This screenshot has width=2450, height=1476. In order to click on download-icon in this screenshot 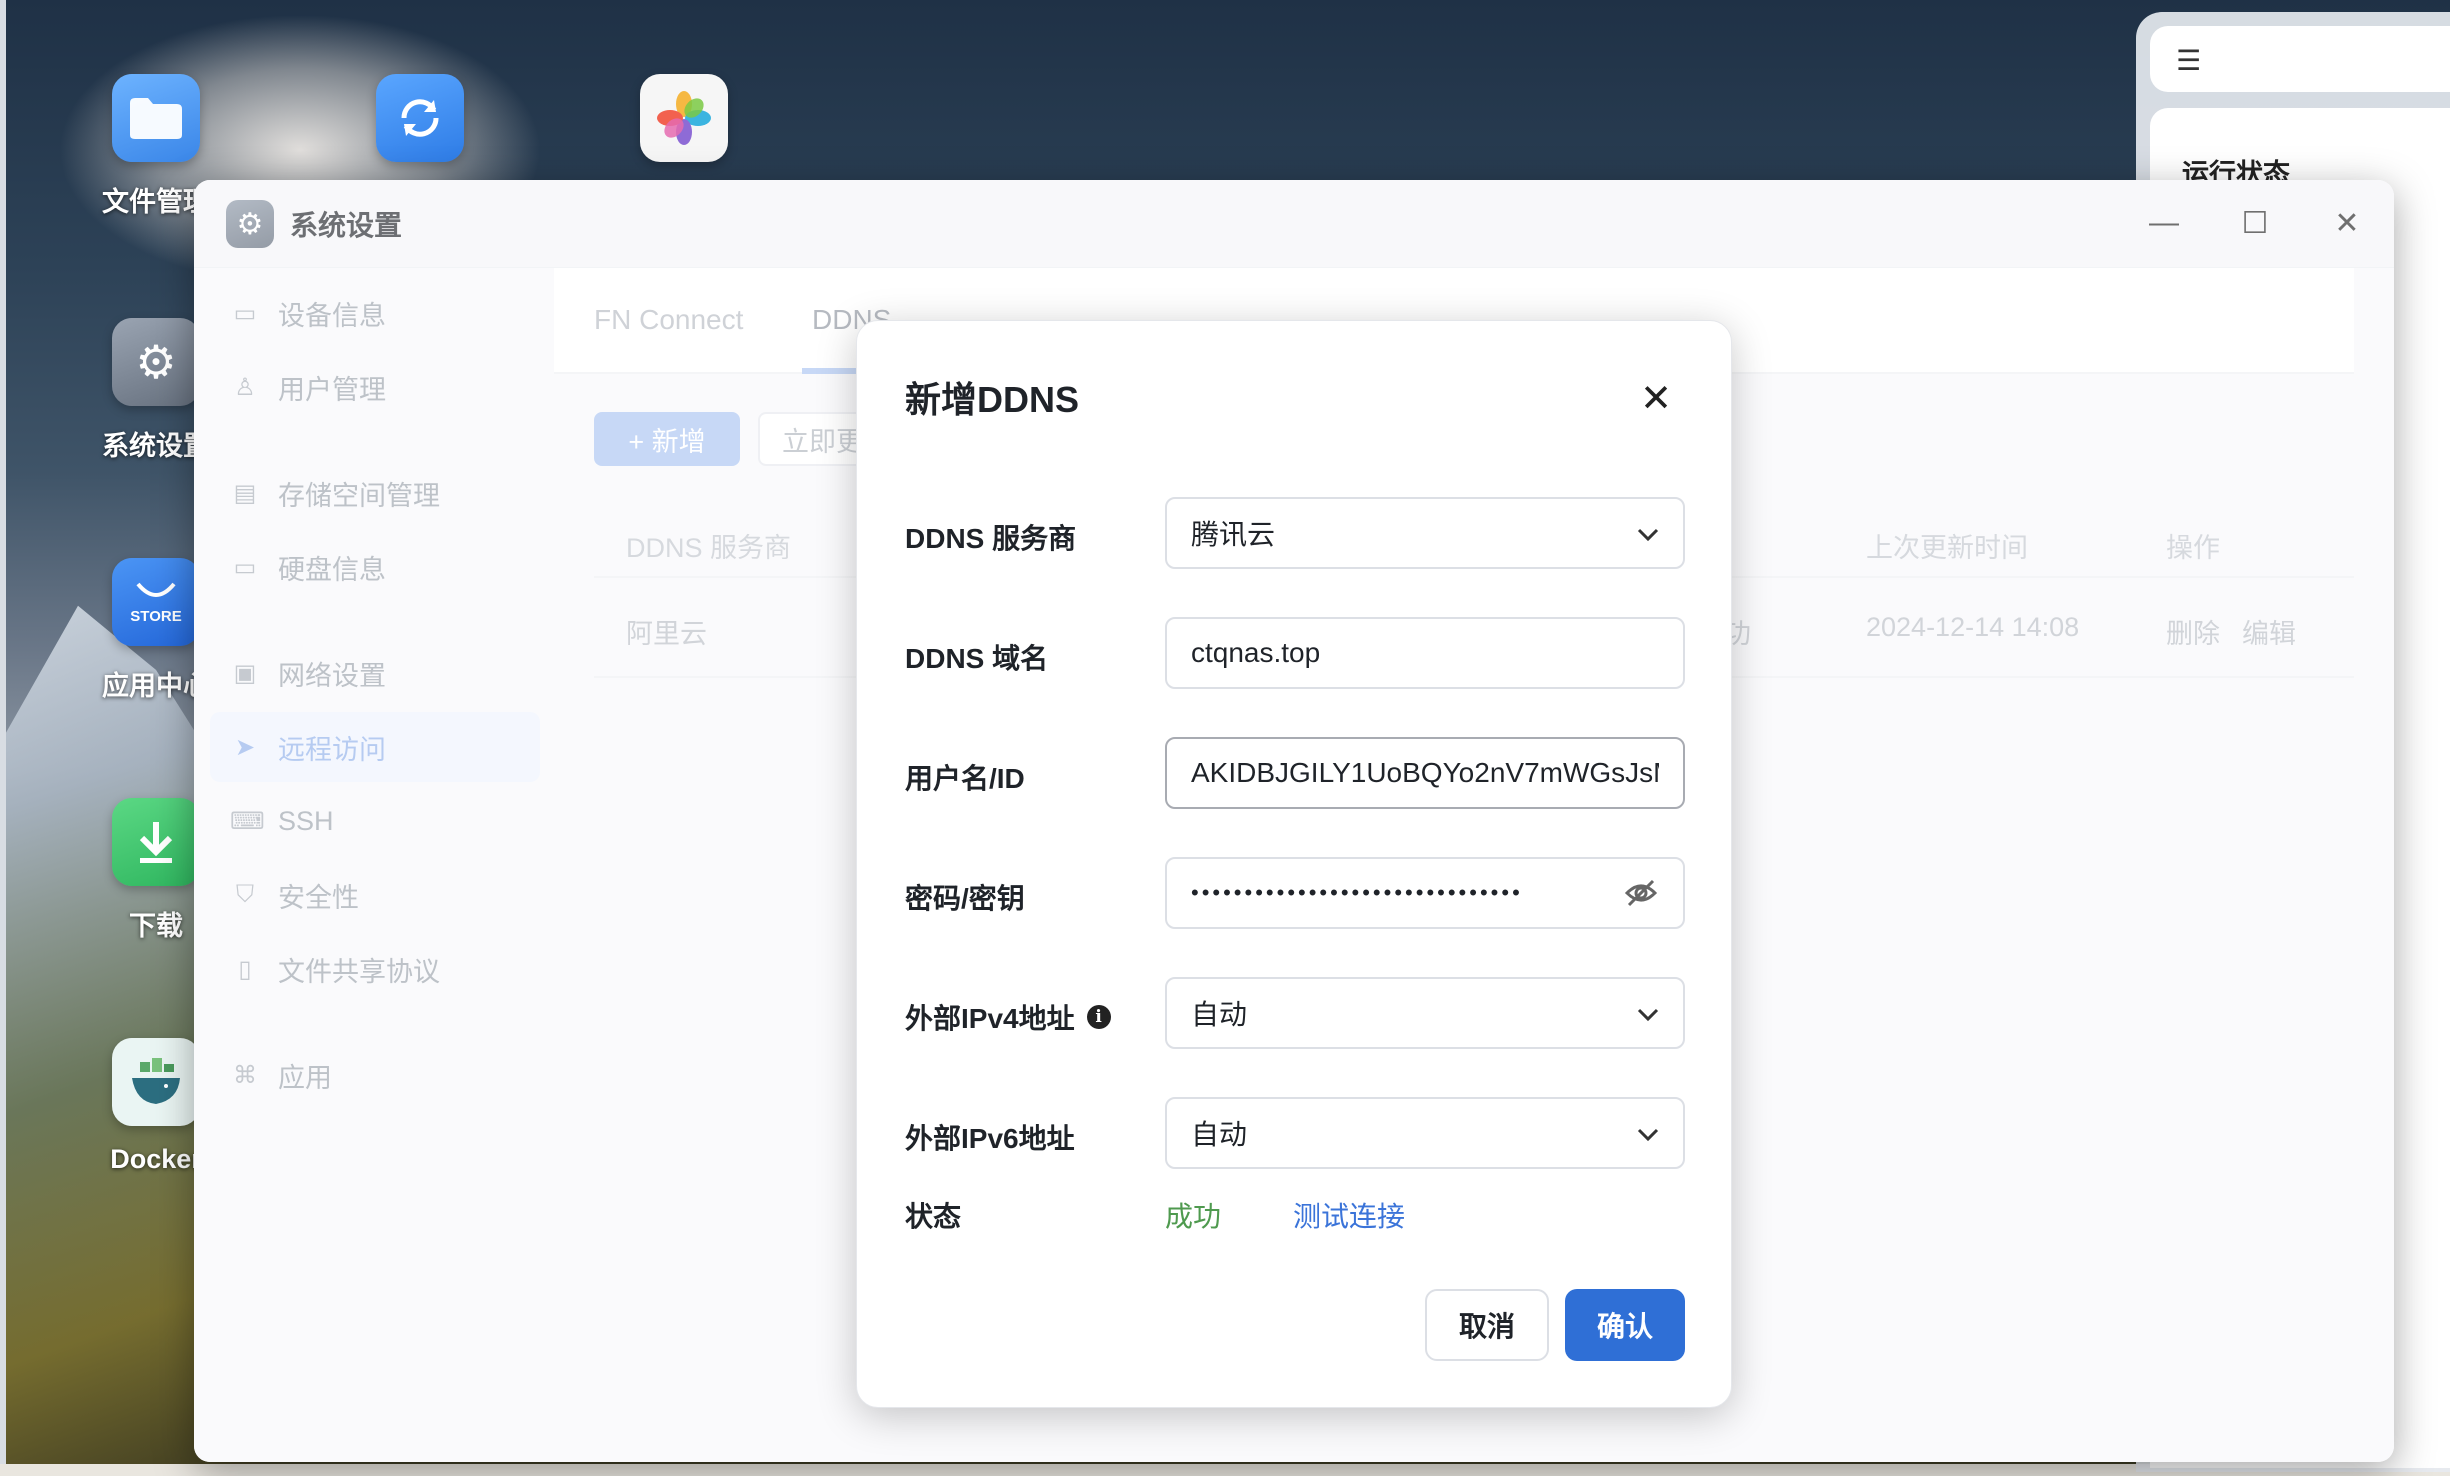, I will do `click(156, 842)`.